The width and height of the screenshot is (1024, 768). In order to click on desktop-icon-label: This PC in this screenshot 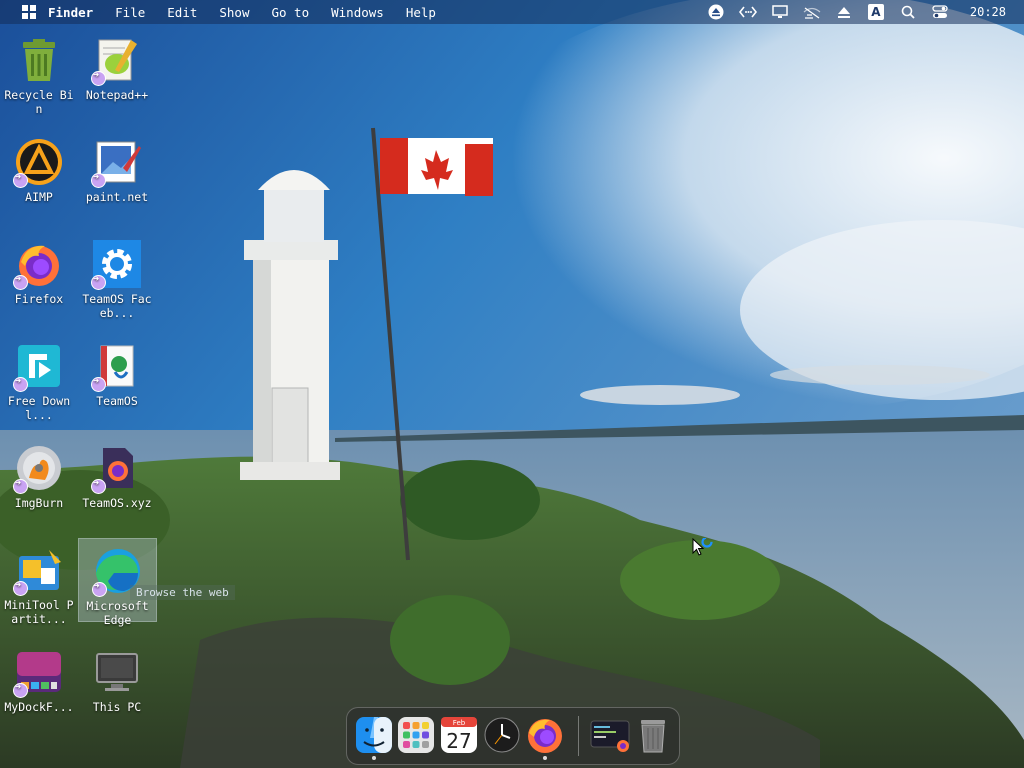, I will do `click(117, 707)`.